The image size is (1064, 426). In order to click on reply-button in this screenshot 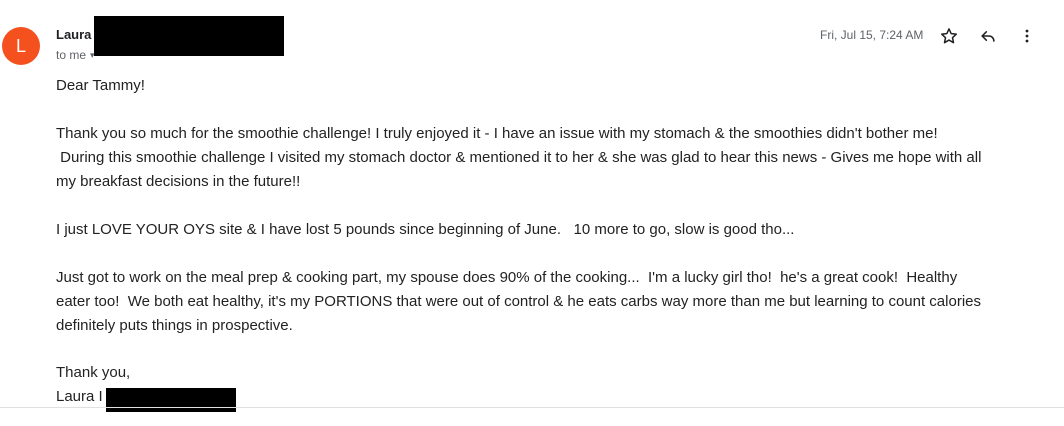, I will do `click(988, 36)`.